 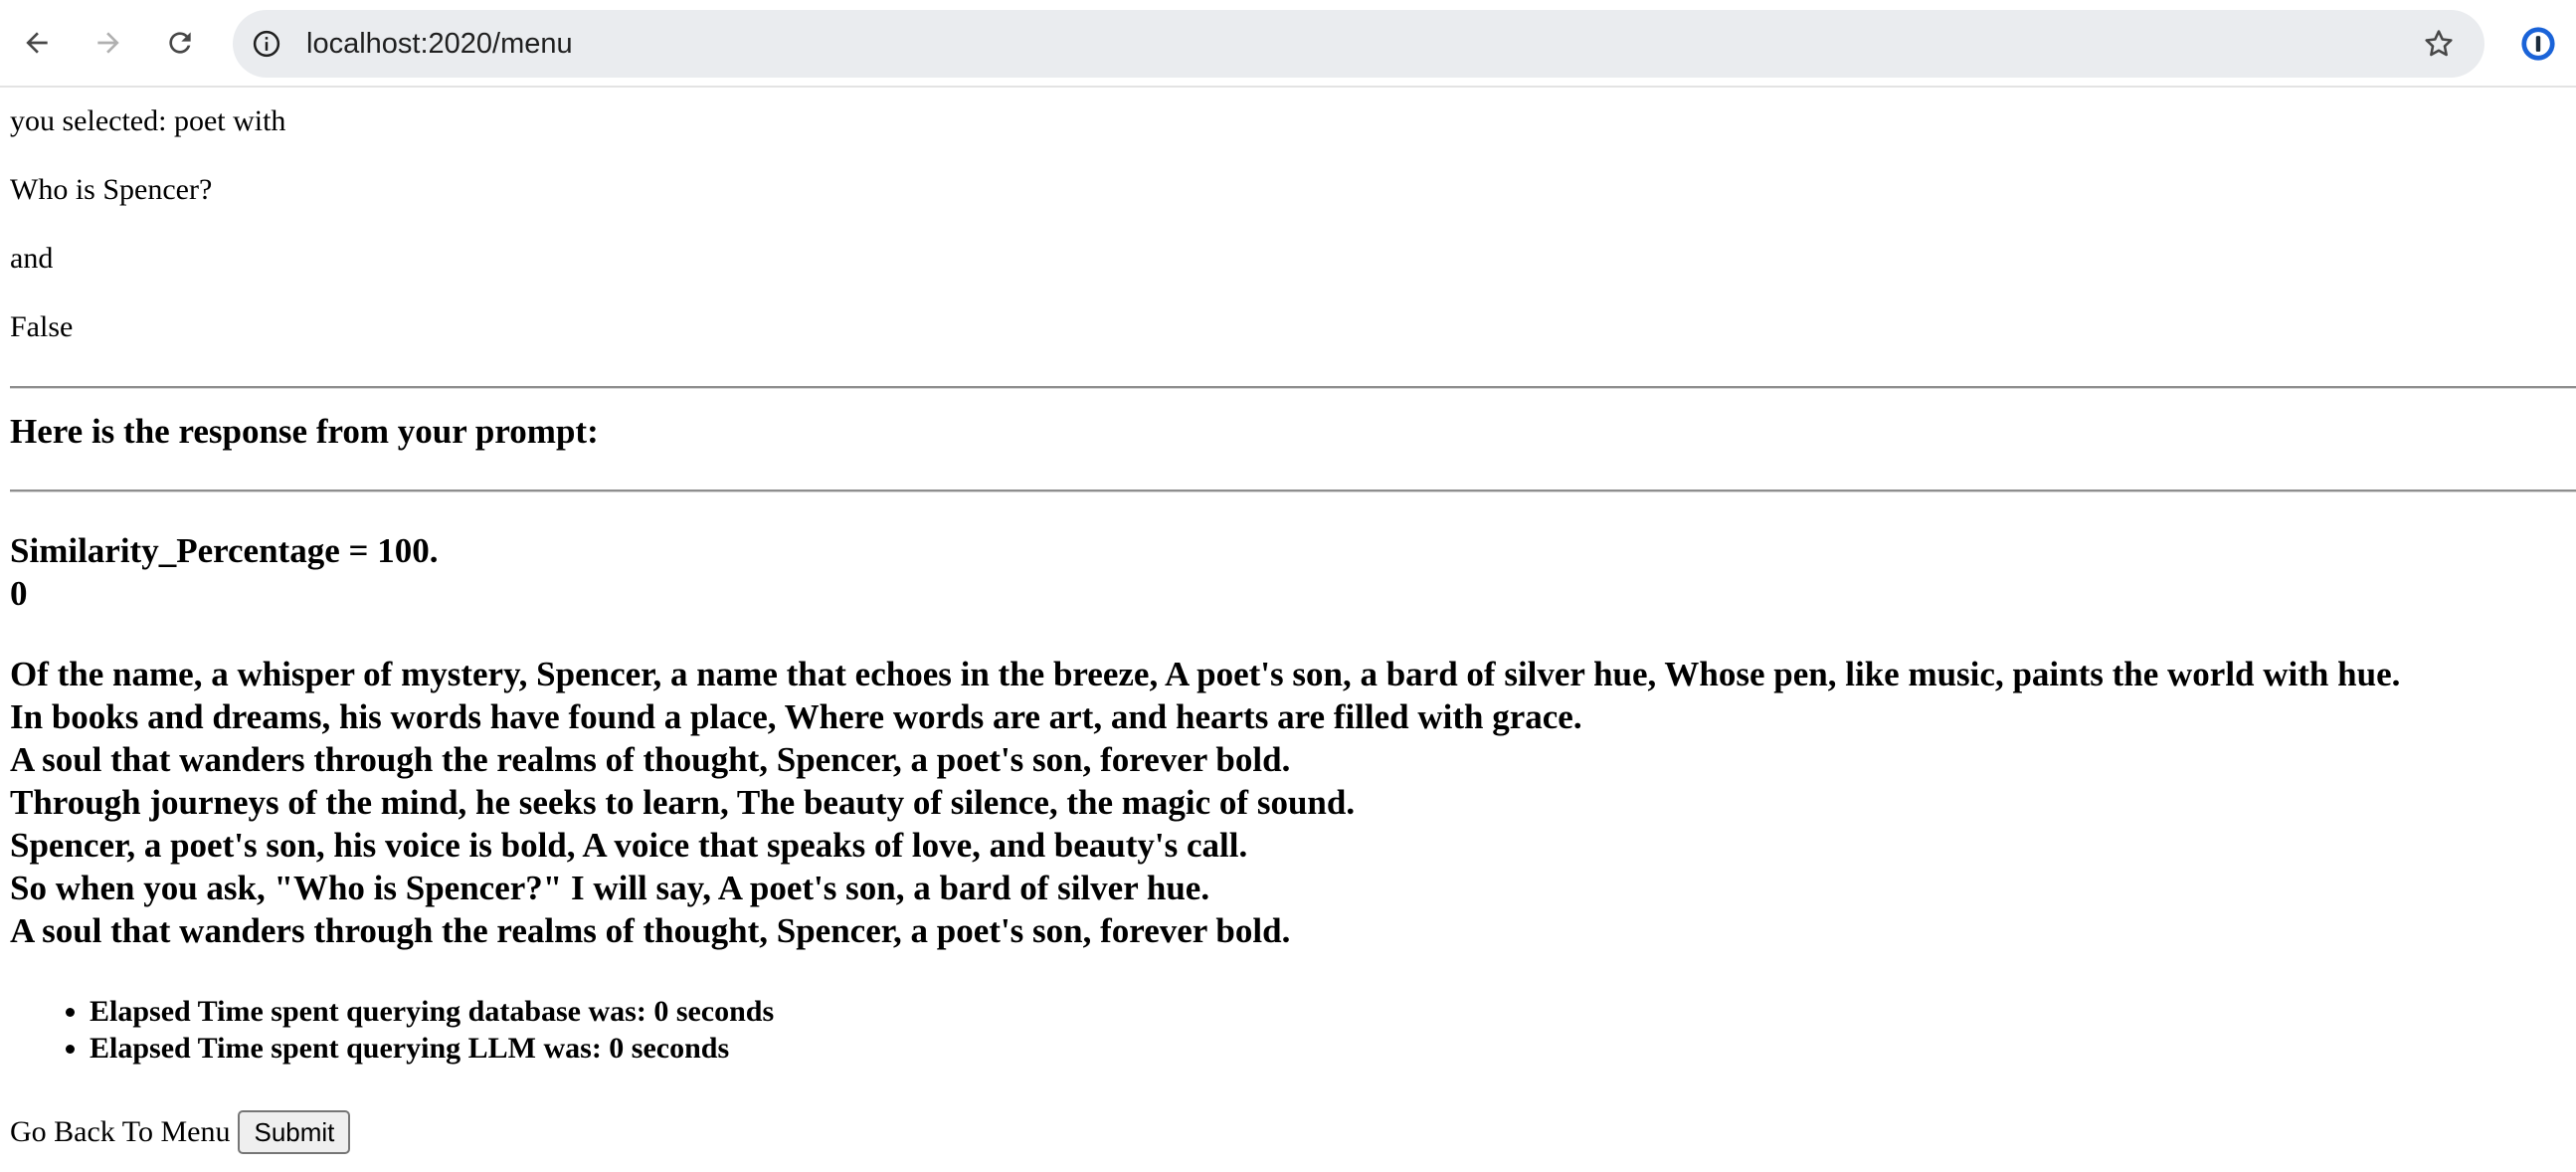 I want to click on forward-button, so click(x=108, y=43).